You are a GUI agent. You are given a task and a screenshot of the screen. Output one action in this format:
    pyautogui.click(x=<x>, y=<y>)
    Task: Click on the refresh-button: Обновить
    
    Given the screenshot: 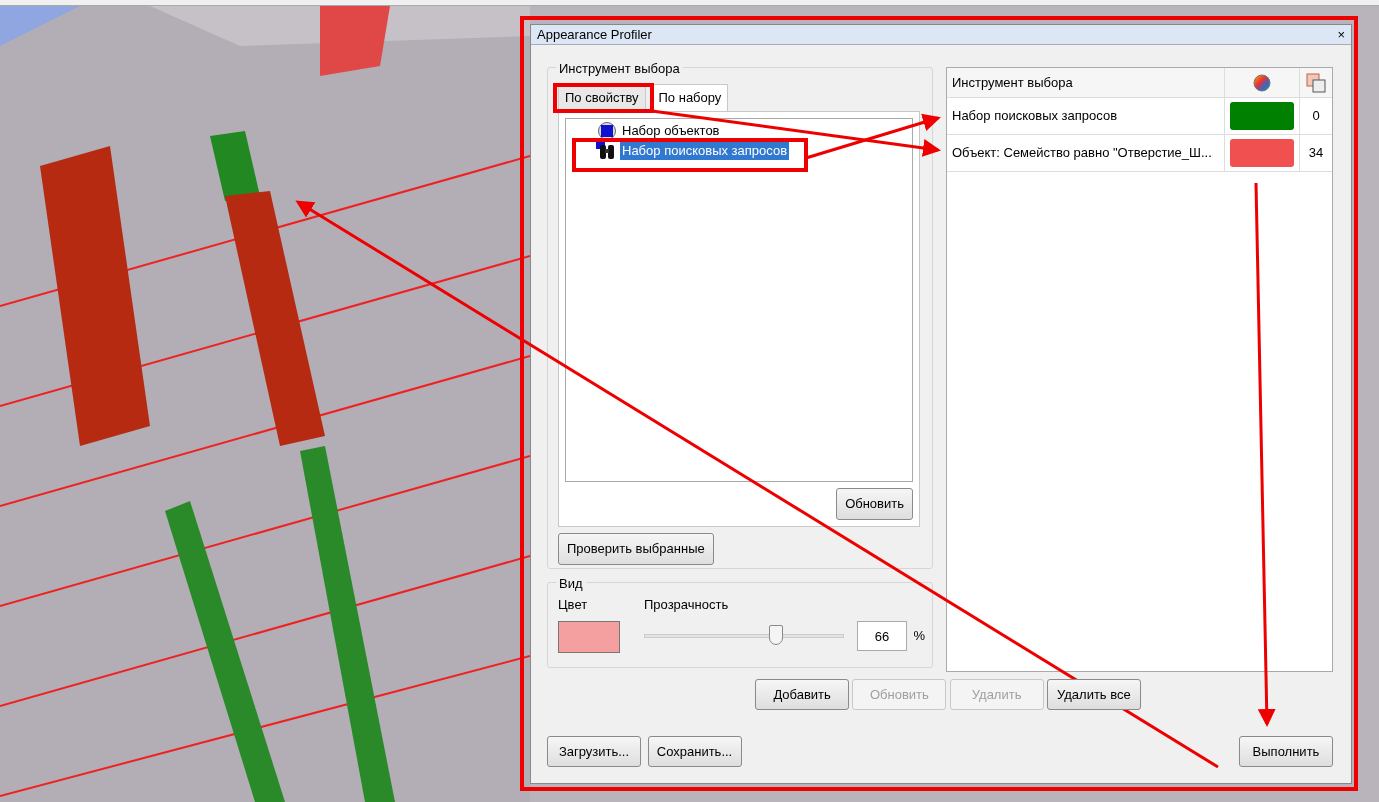 What is the action you would take?
    pyautogui.click(x=874, y=504)
    